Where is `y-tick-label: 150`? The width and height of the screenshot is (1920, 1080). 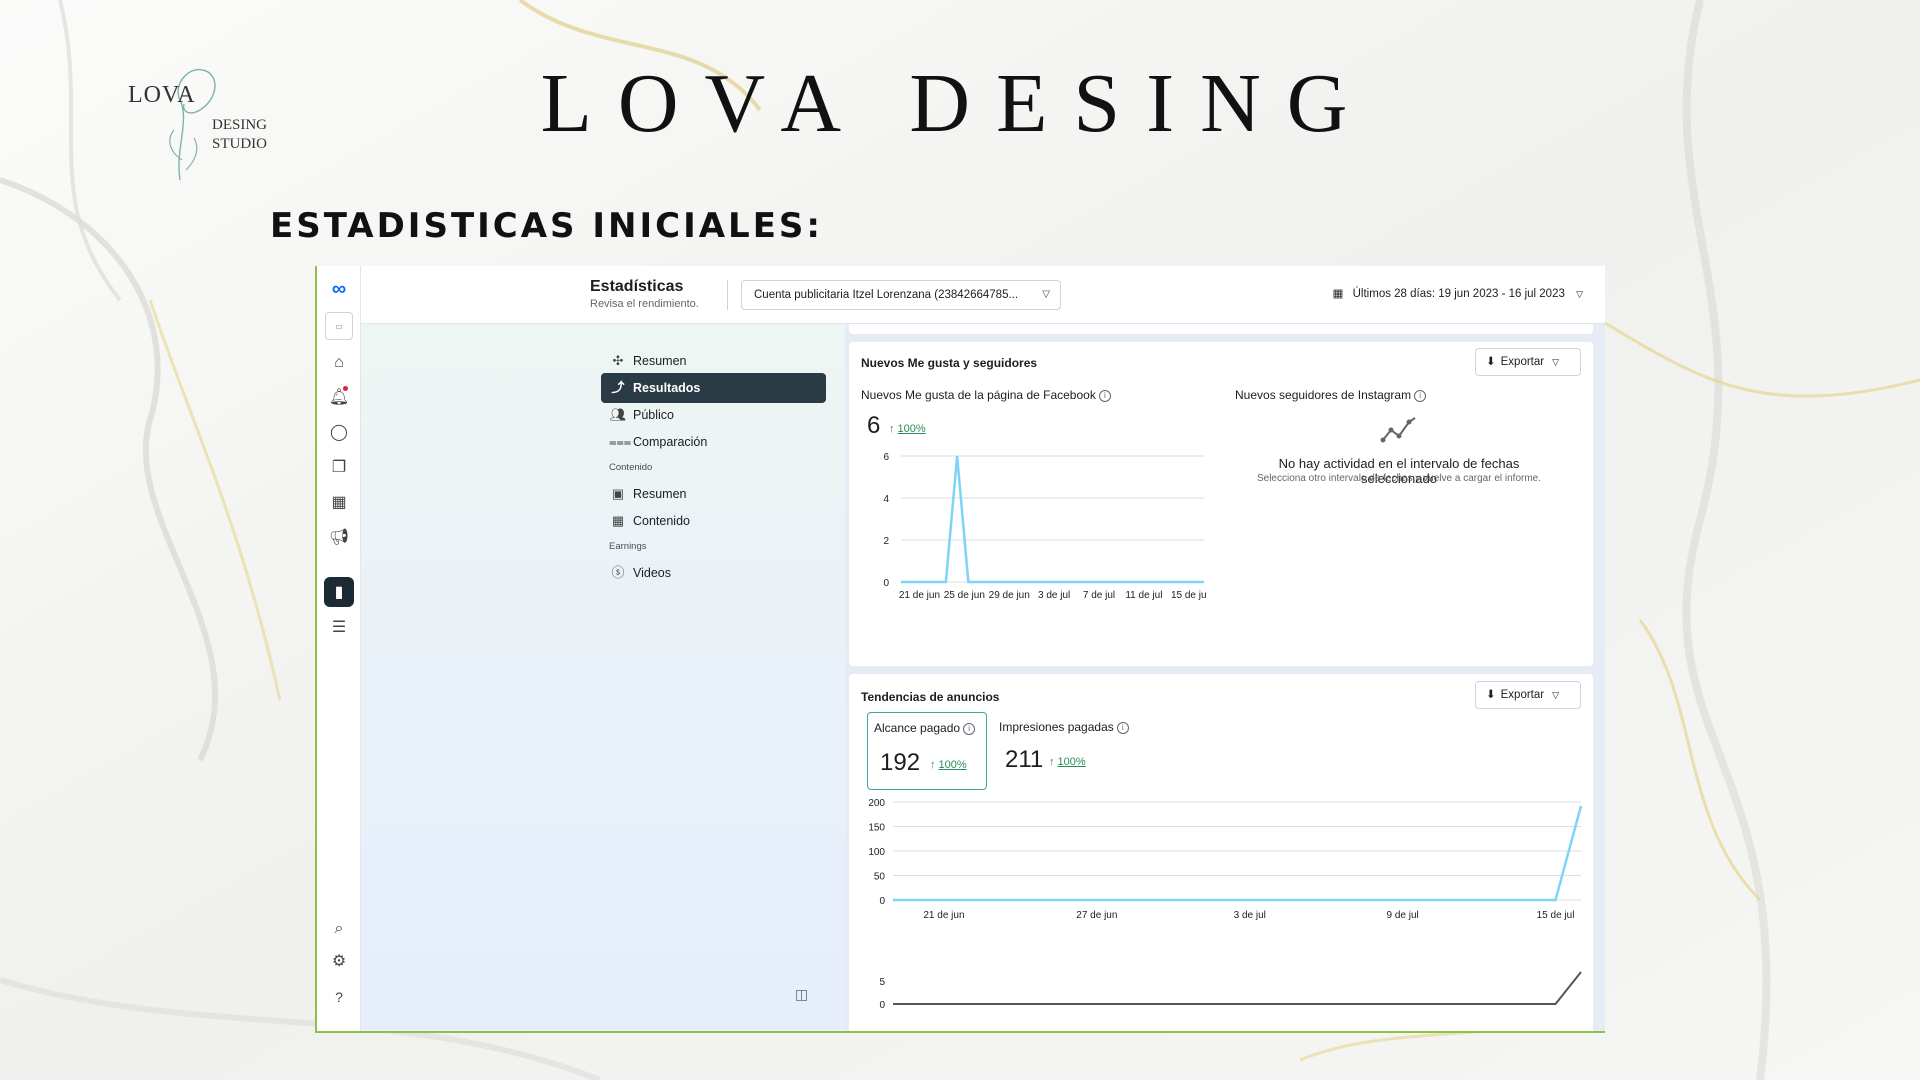 y-tick-label: 150 is located at coordinates (876, 828).